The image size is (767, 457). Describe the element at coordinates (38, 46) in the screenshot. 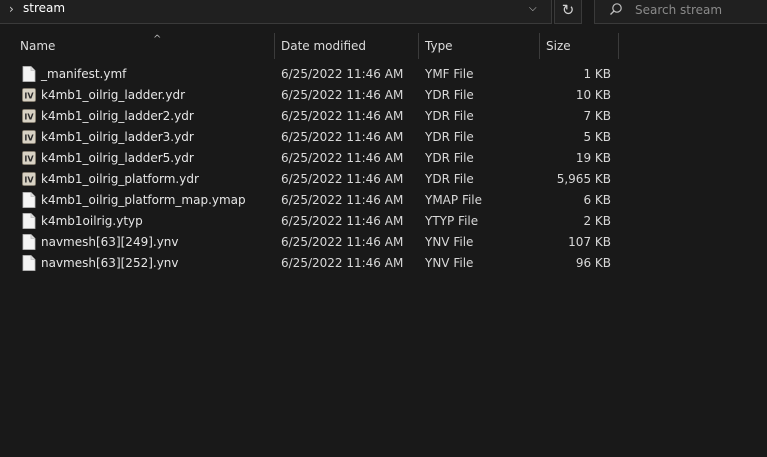

I see `column-name-label: Name` at that location.